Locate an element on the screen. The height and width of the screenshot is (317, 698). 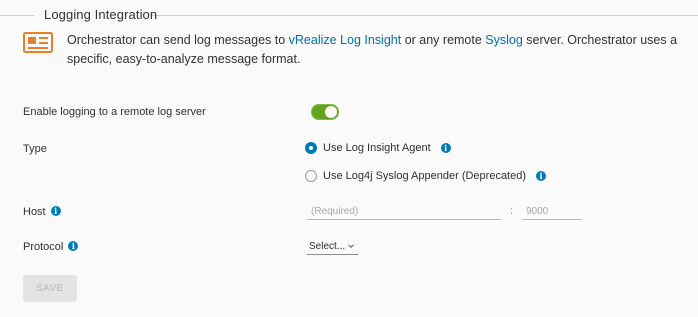
log-insight-link: vRealize Log Insight is located at coordinates (345, 40).